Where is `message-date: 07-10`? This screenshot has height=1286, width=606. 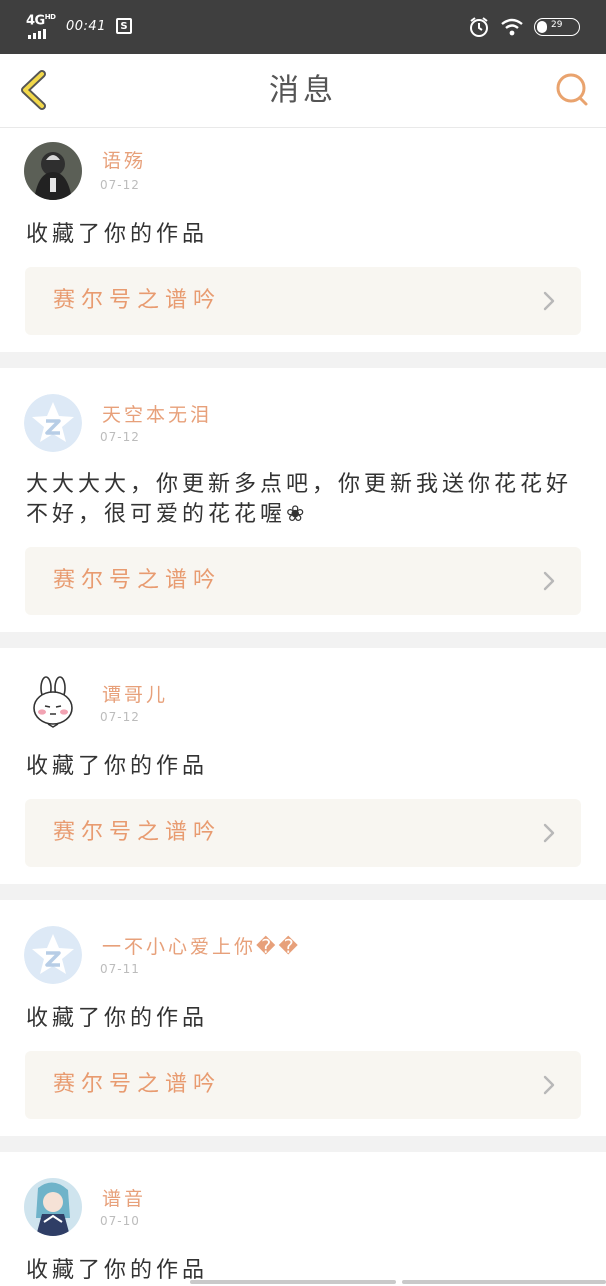
message-date: 07-10 is located at coordinates (120, 1221).